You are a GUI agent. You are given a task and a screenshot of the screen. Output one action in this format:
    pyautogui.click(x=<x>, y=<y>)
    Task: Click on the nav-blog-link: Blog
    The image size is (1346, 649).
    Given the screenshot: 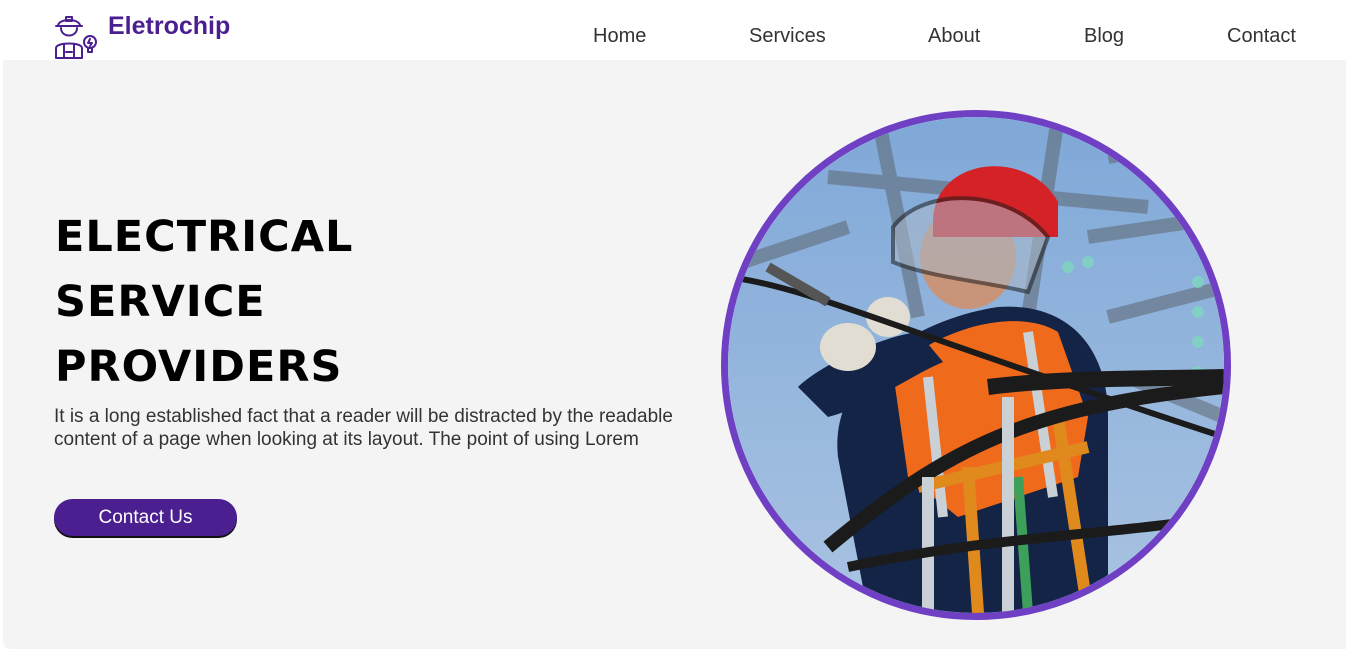 What is the action you would take?
    pyautogui.click(x=1104, y=36)
    